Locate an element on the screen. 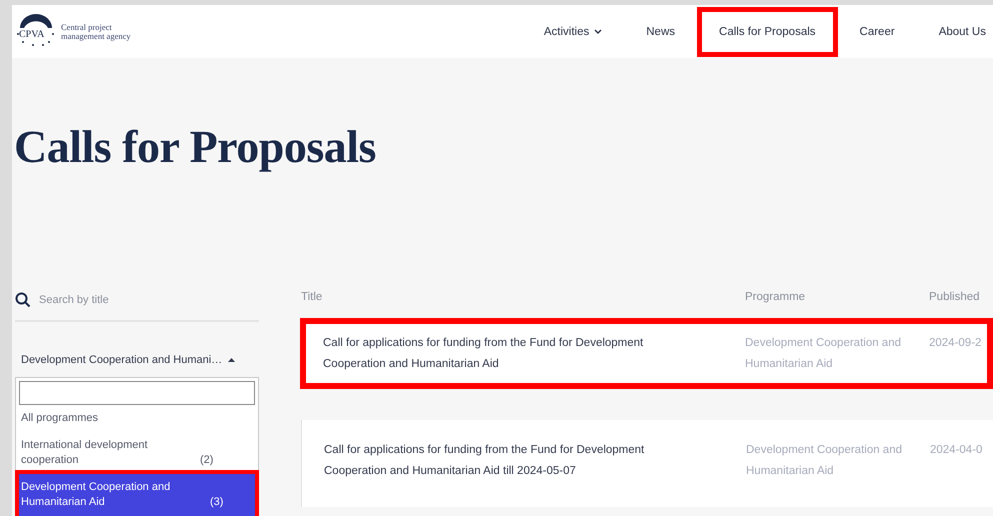 The width and height of the screenshot is (993, 516). chevron-down-icon is located at coordinates (598, 31).